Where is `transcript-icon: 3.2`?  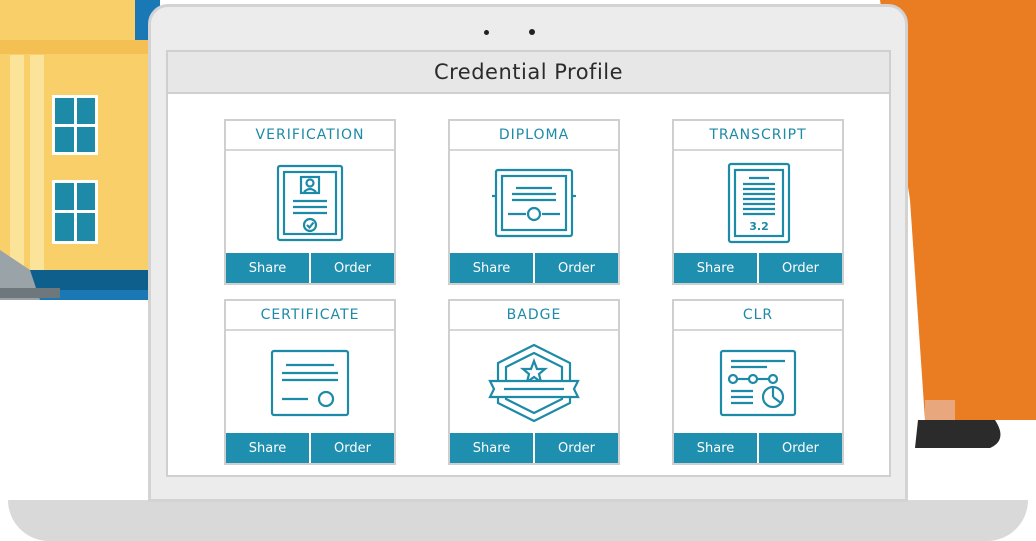
transcript-icon: 3.2 is located at coordinates (758, 203).